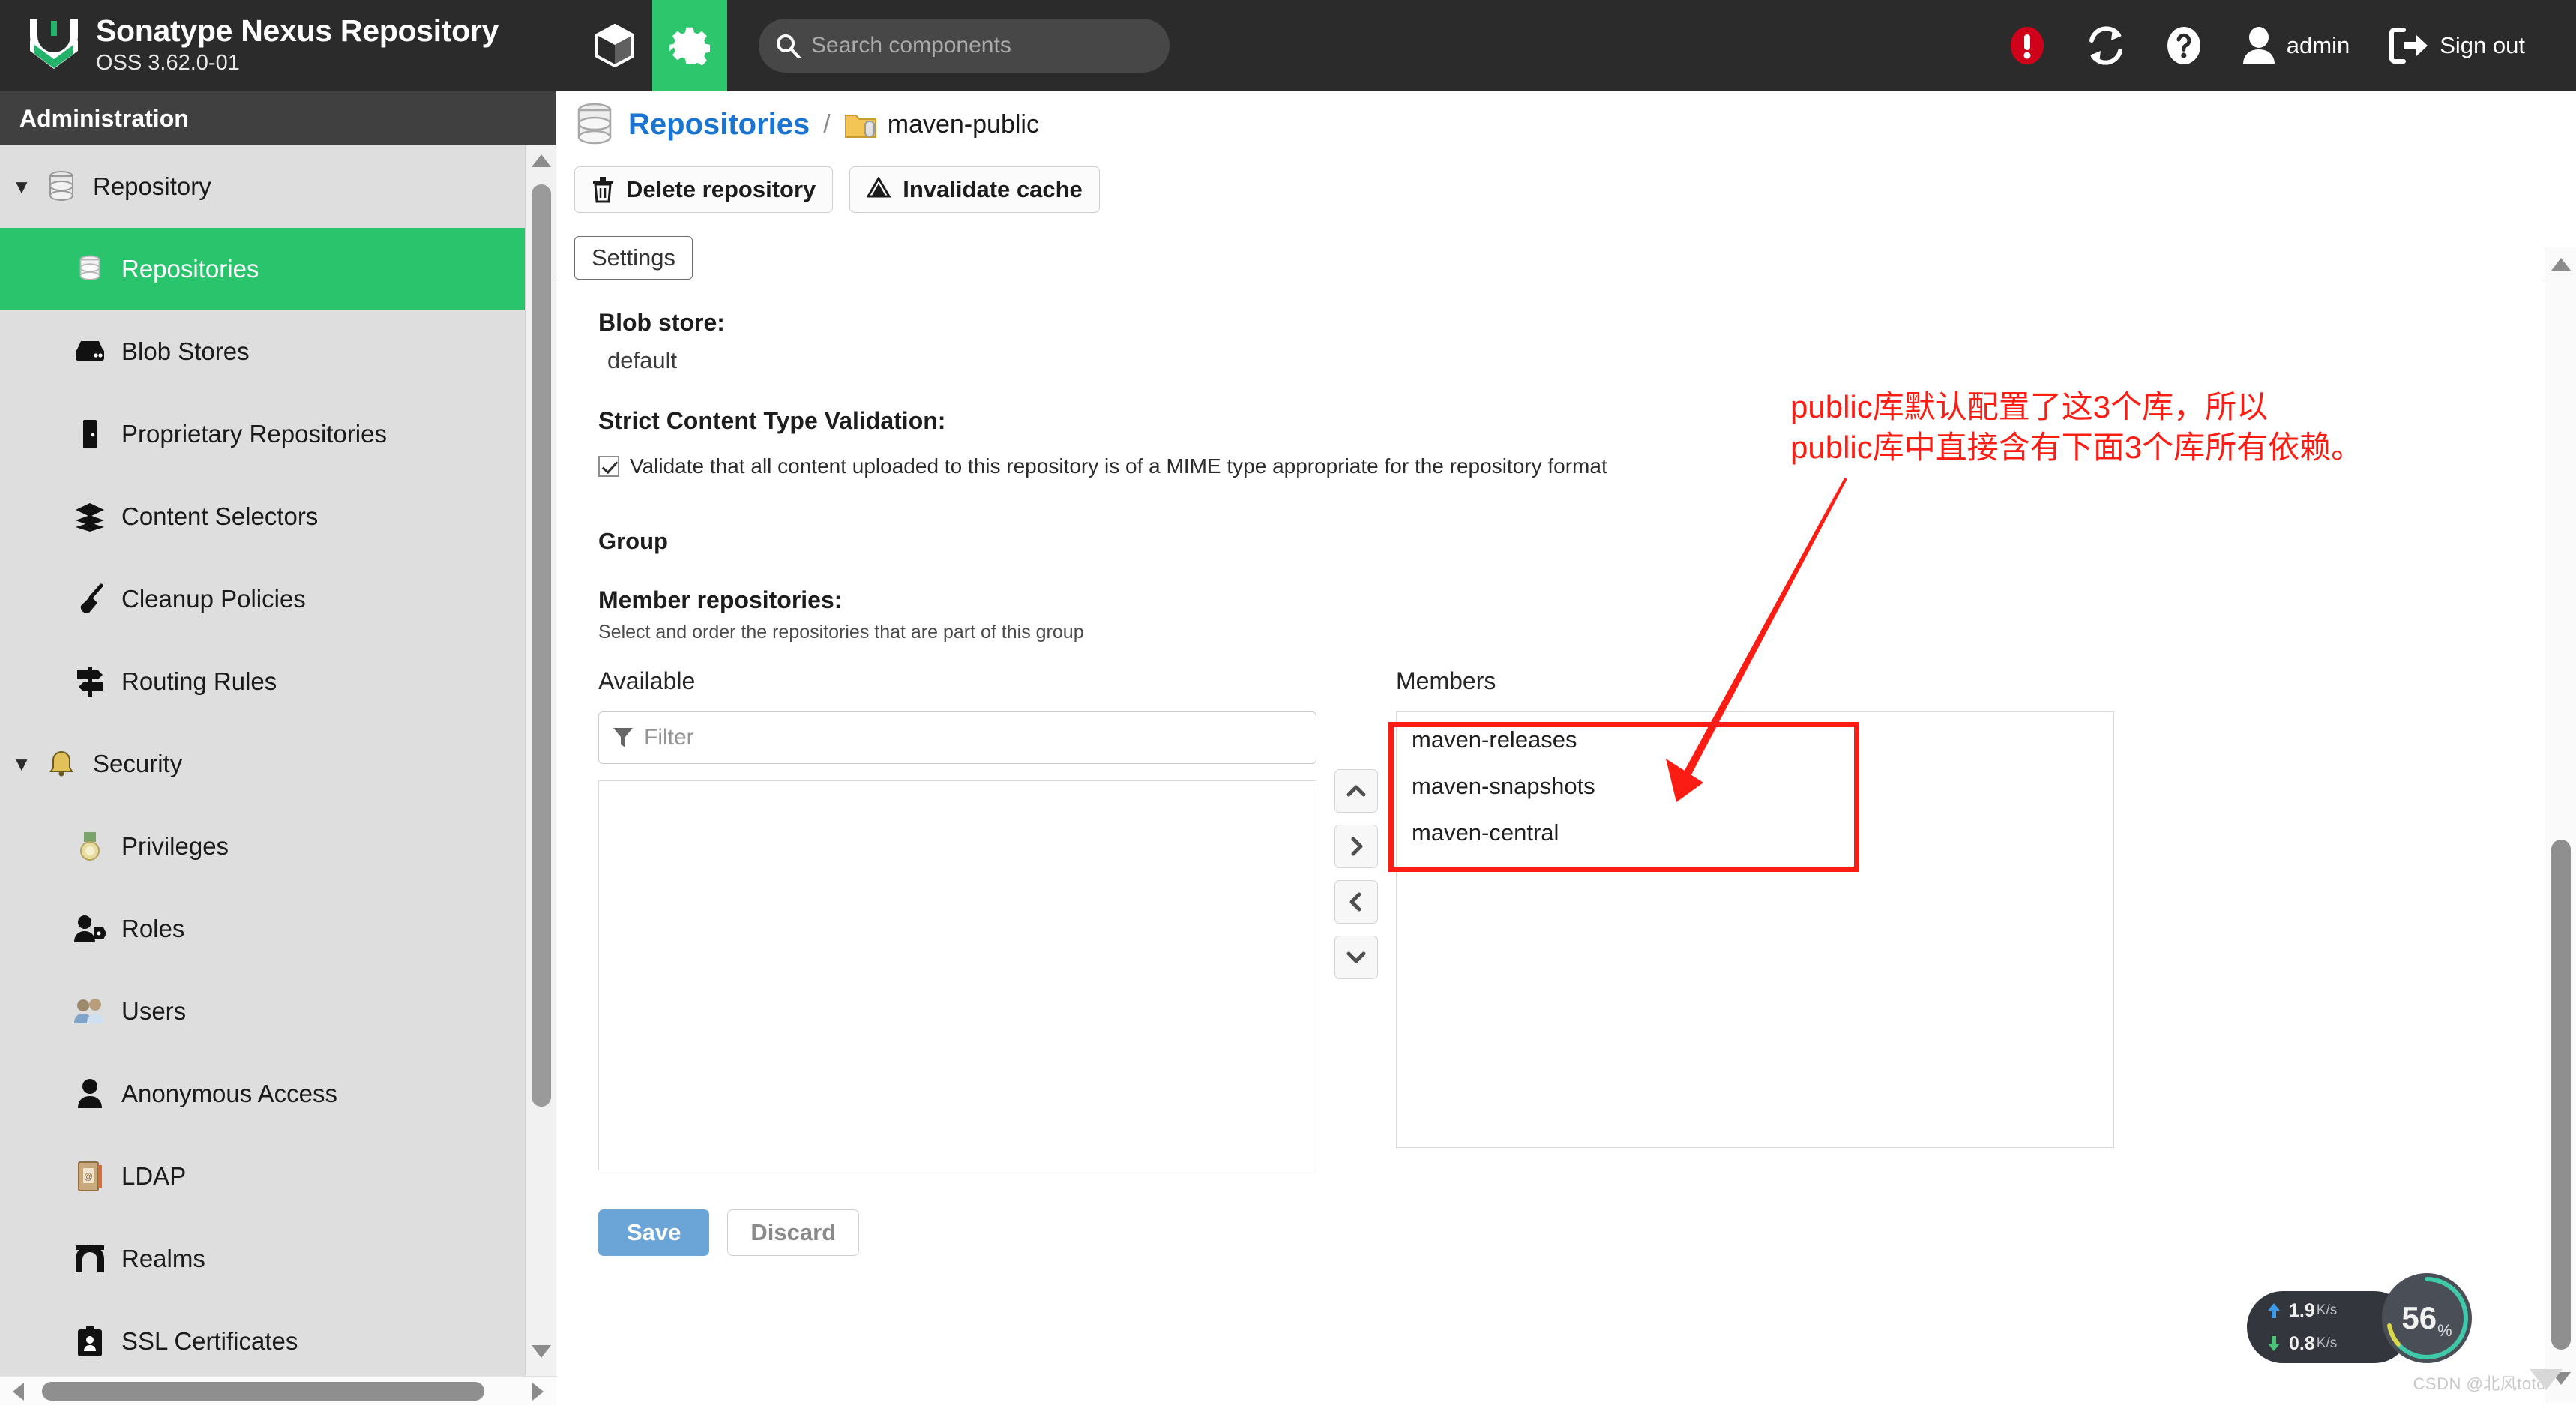 The width and height of the screenshot is (2576, 1405). What do you see at coordinates (278, 1011) in the screenshot?
I see `sidebar-item-users: Users` at bounding box center [278, 1011].